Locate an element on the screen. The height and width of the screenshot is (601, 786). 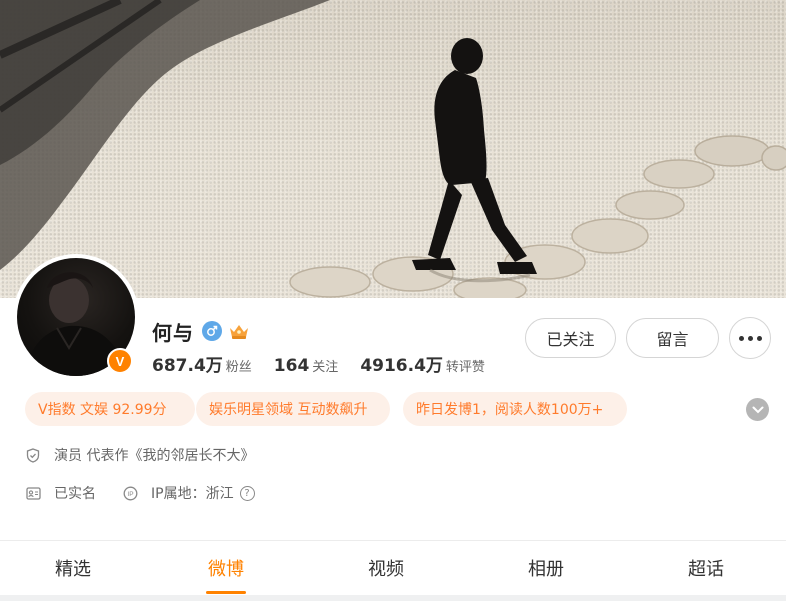
help-icon: ? is located at coordinates (247, 493).